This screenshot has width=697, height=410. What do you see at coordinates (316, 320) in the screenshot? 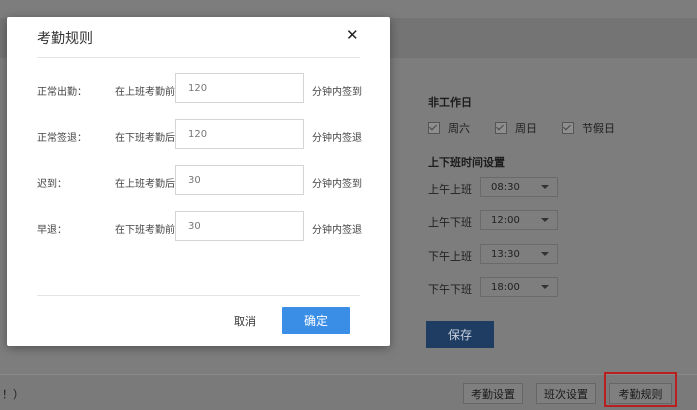
I see `confirm-button: 确定` at bounding box center [316, 320].